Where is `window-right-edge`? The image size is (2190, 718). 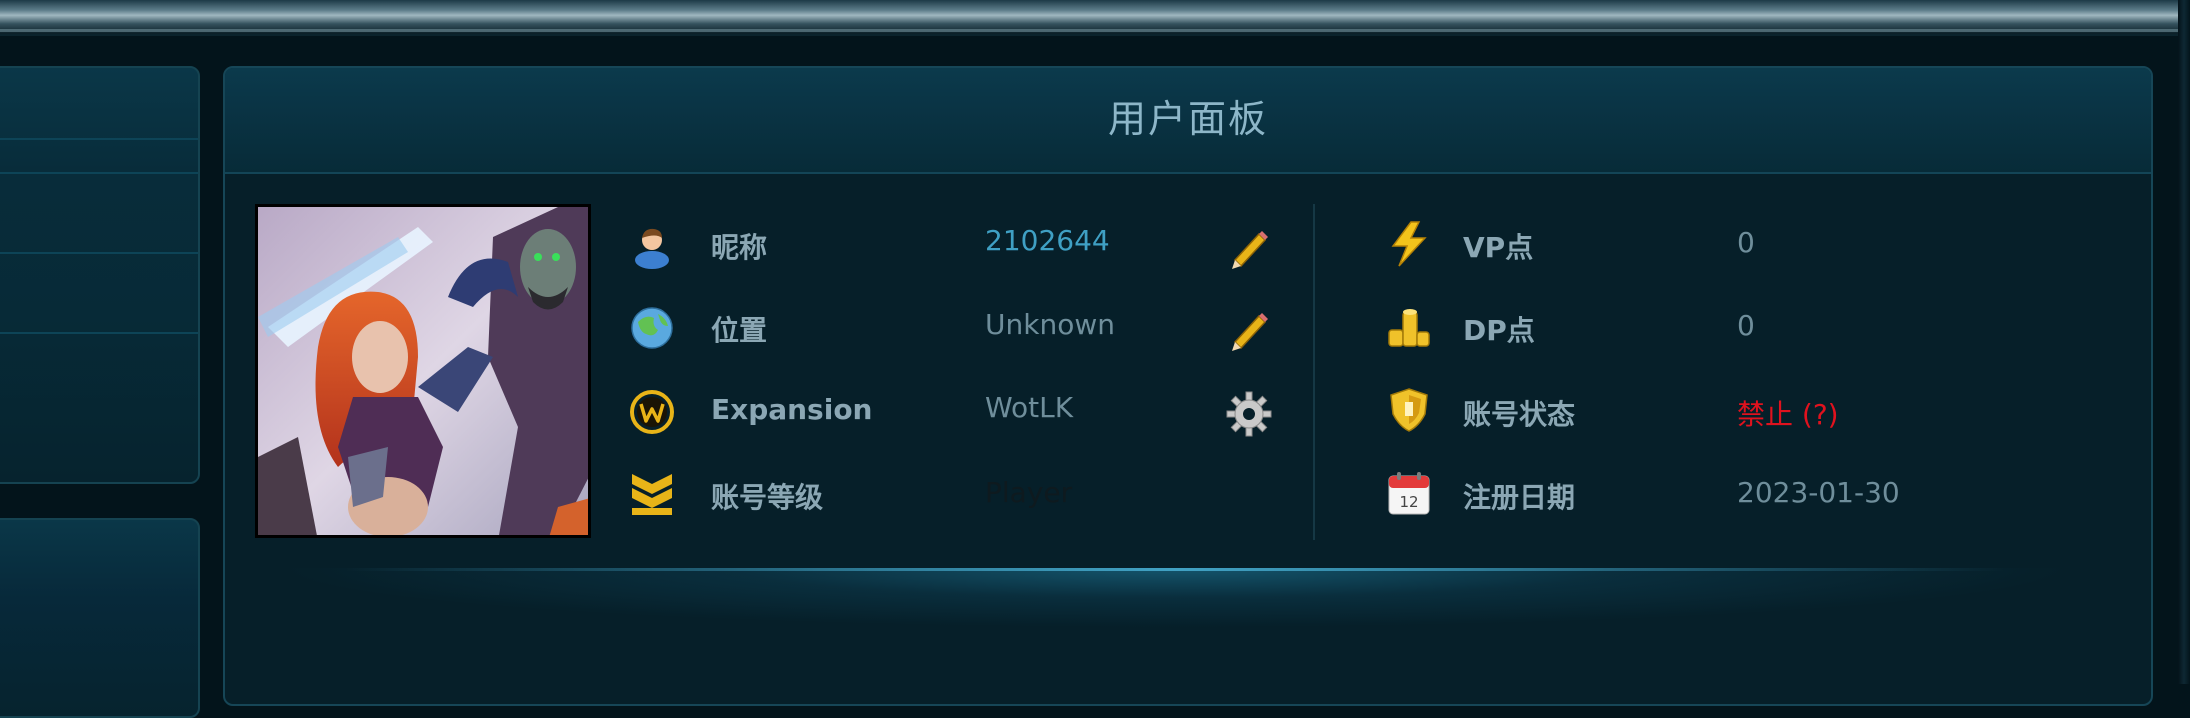
window-right-edge is located at coordinates (2184, 342).